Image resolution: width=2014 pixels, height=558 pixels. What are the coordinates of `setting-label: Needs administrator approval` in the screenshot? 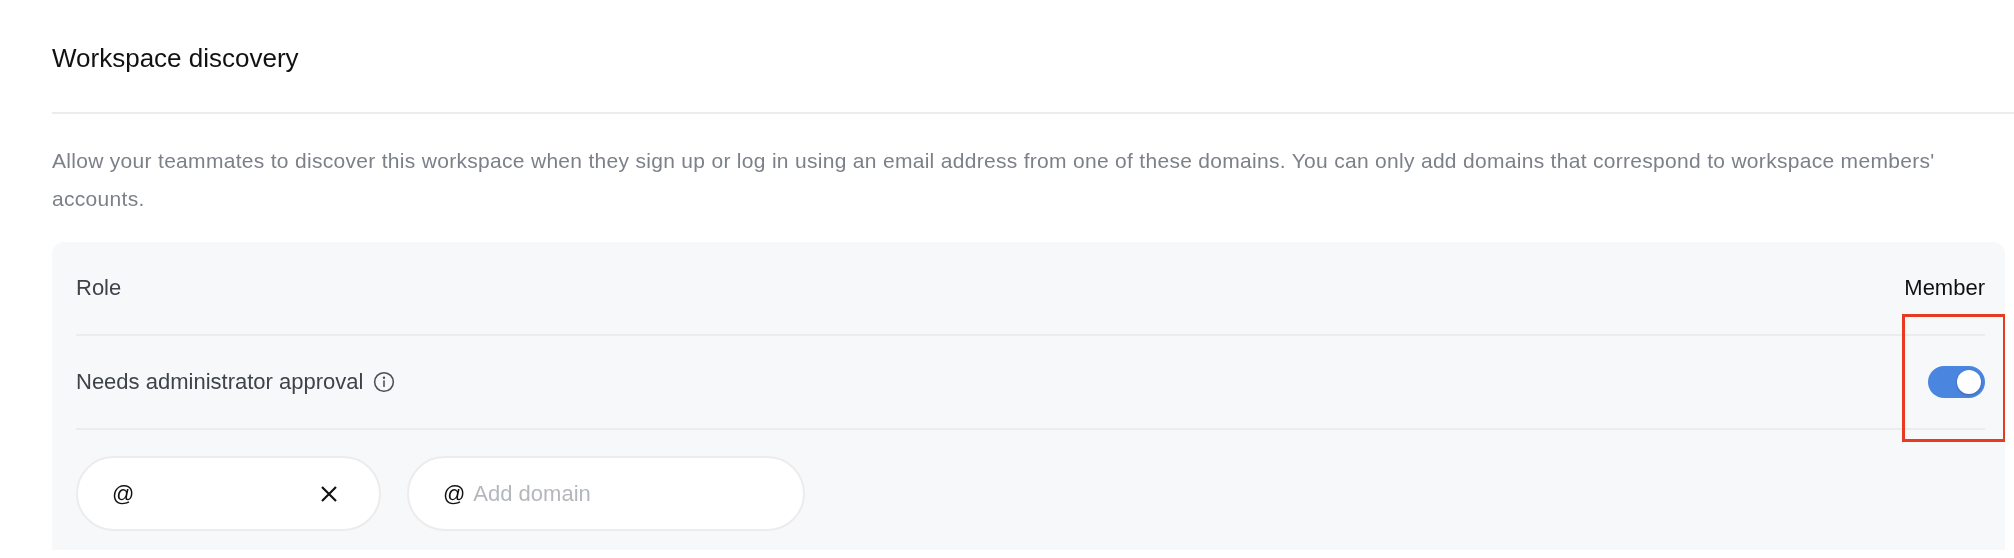 It's located at (220, 382).